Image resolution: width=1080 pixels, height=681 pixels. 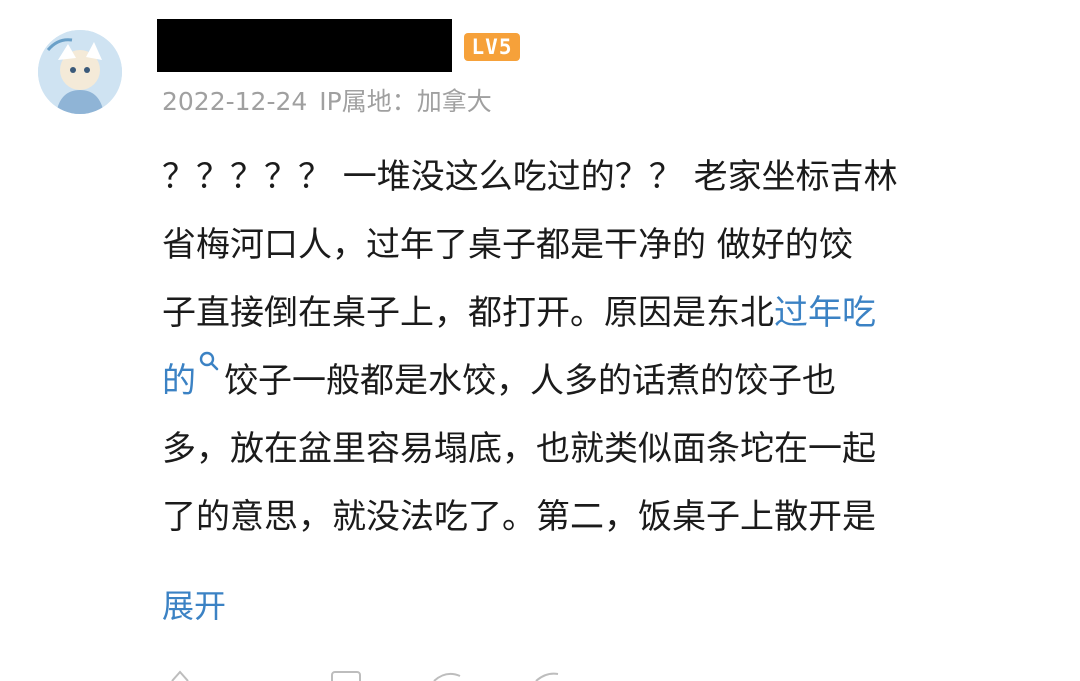 What do you see at coordinates (179, 381) in the screenshot?
I see `search-link-part2: 的` at bounding box center [179, 381].